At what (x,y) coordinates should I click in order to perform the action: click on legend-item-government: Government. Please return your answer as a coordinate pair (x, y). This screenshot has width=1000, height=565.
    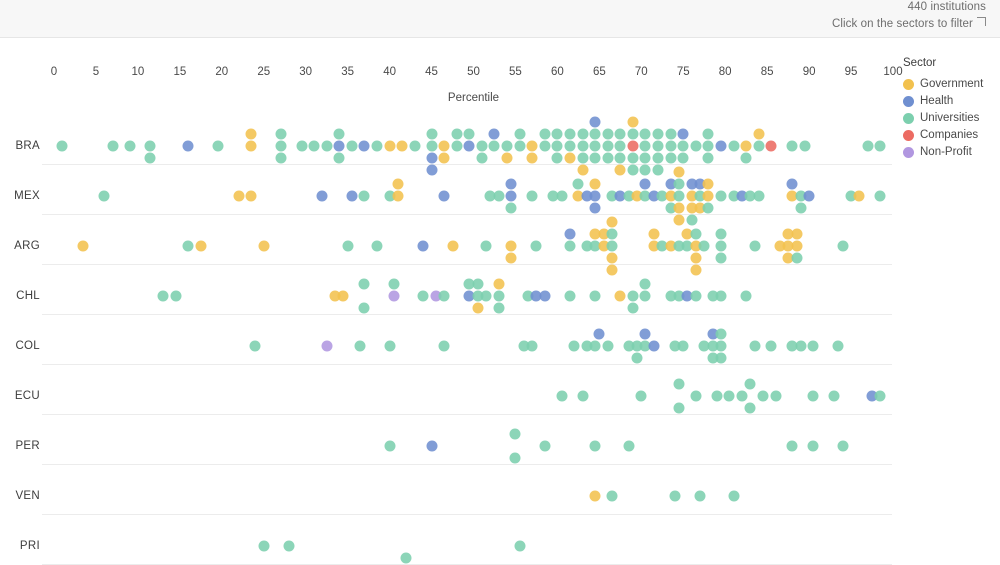
    Looking at the image, I should click on (950, 84).